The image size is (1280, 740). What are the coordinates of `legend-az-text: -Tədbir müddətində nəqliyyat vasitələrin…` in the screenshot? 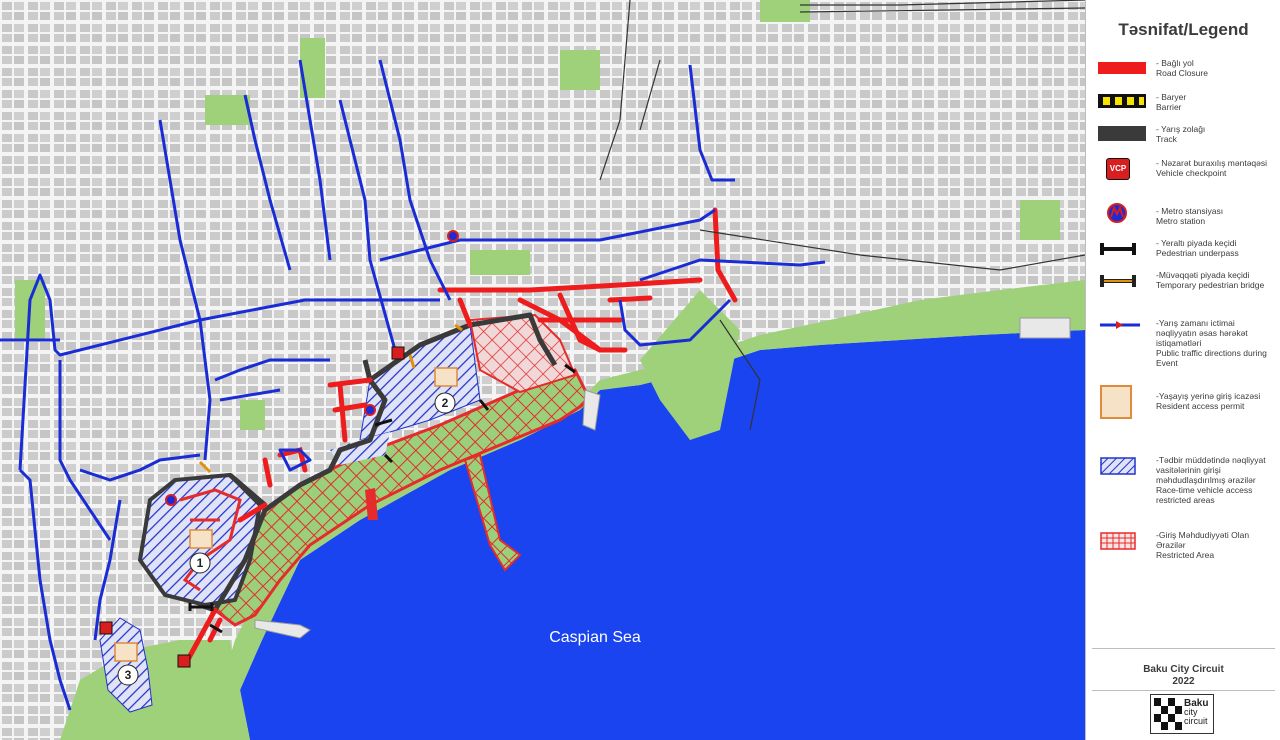 It's located at (1211, 470).